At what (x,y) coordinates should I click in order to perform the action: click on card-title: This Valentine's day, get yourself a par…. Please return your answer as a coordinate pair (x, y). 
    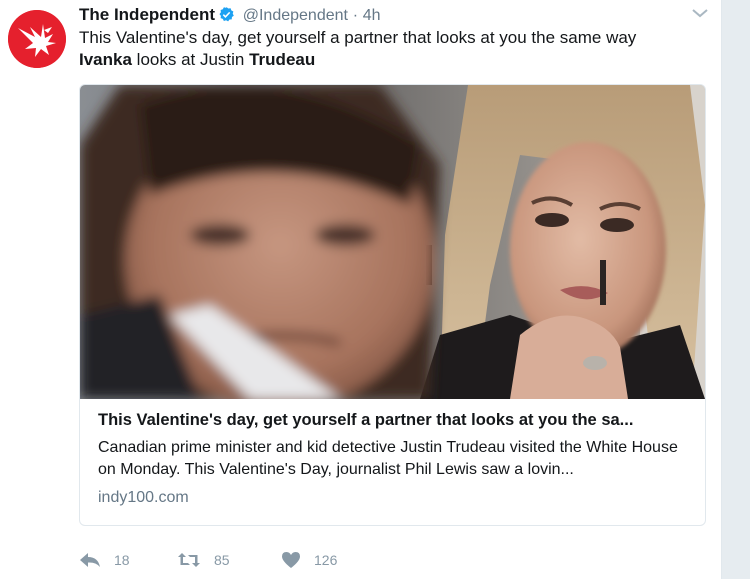
    Looking at the image, I should click on (366, 420).